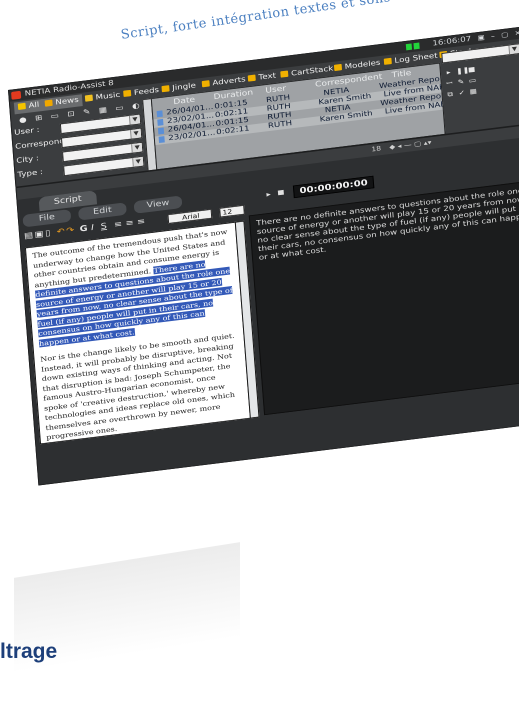 Image resolution: width=519 pixels, height=728 pixels. Describe the element at coordinates (26, 132) in the screenshot. I see `filter-label-user: User :` at that location.